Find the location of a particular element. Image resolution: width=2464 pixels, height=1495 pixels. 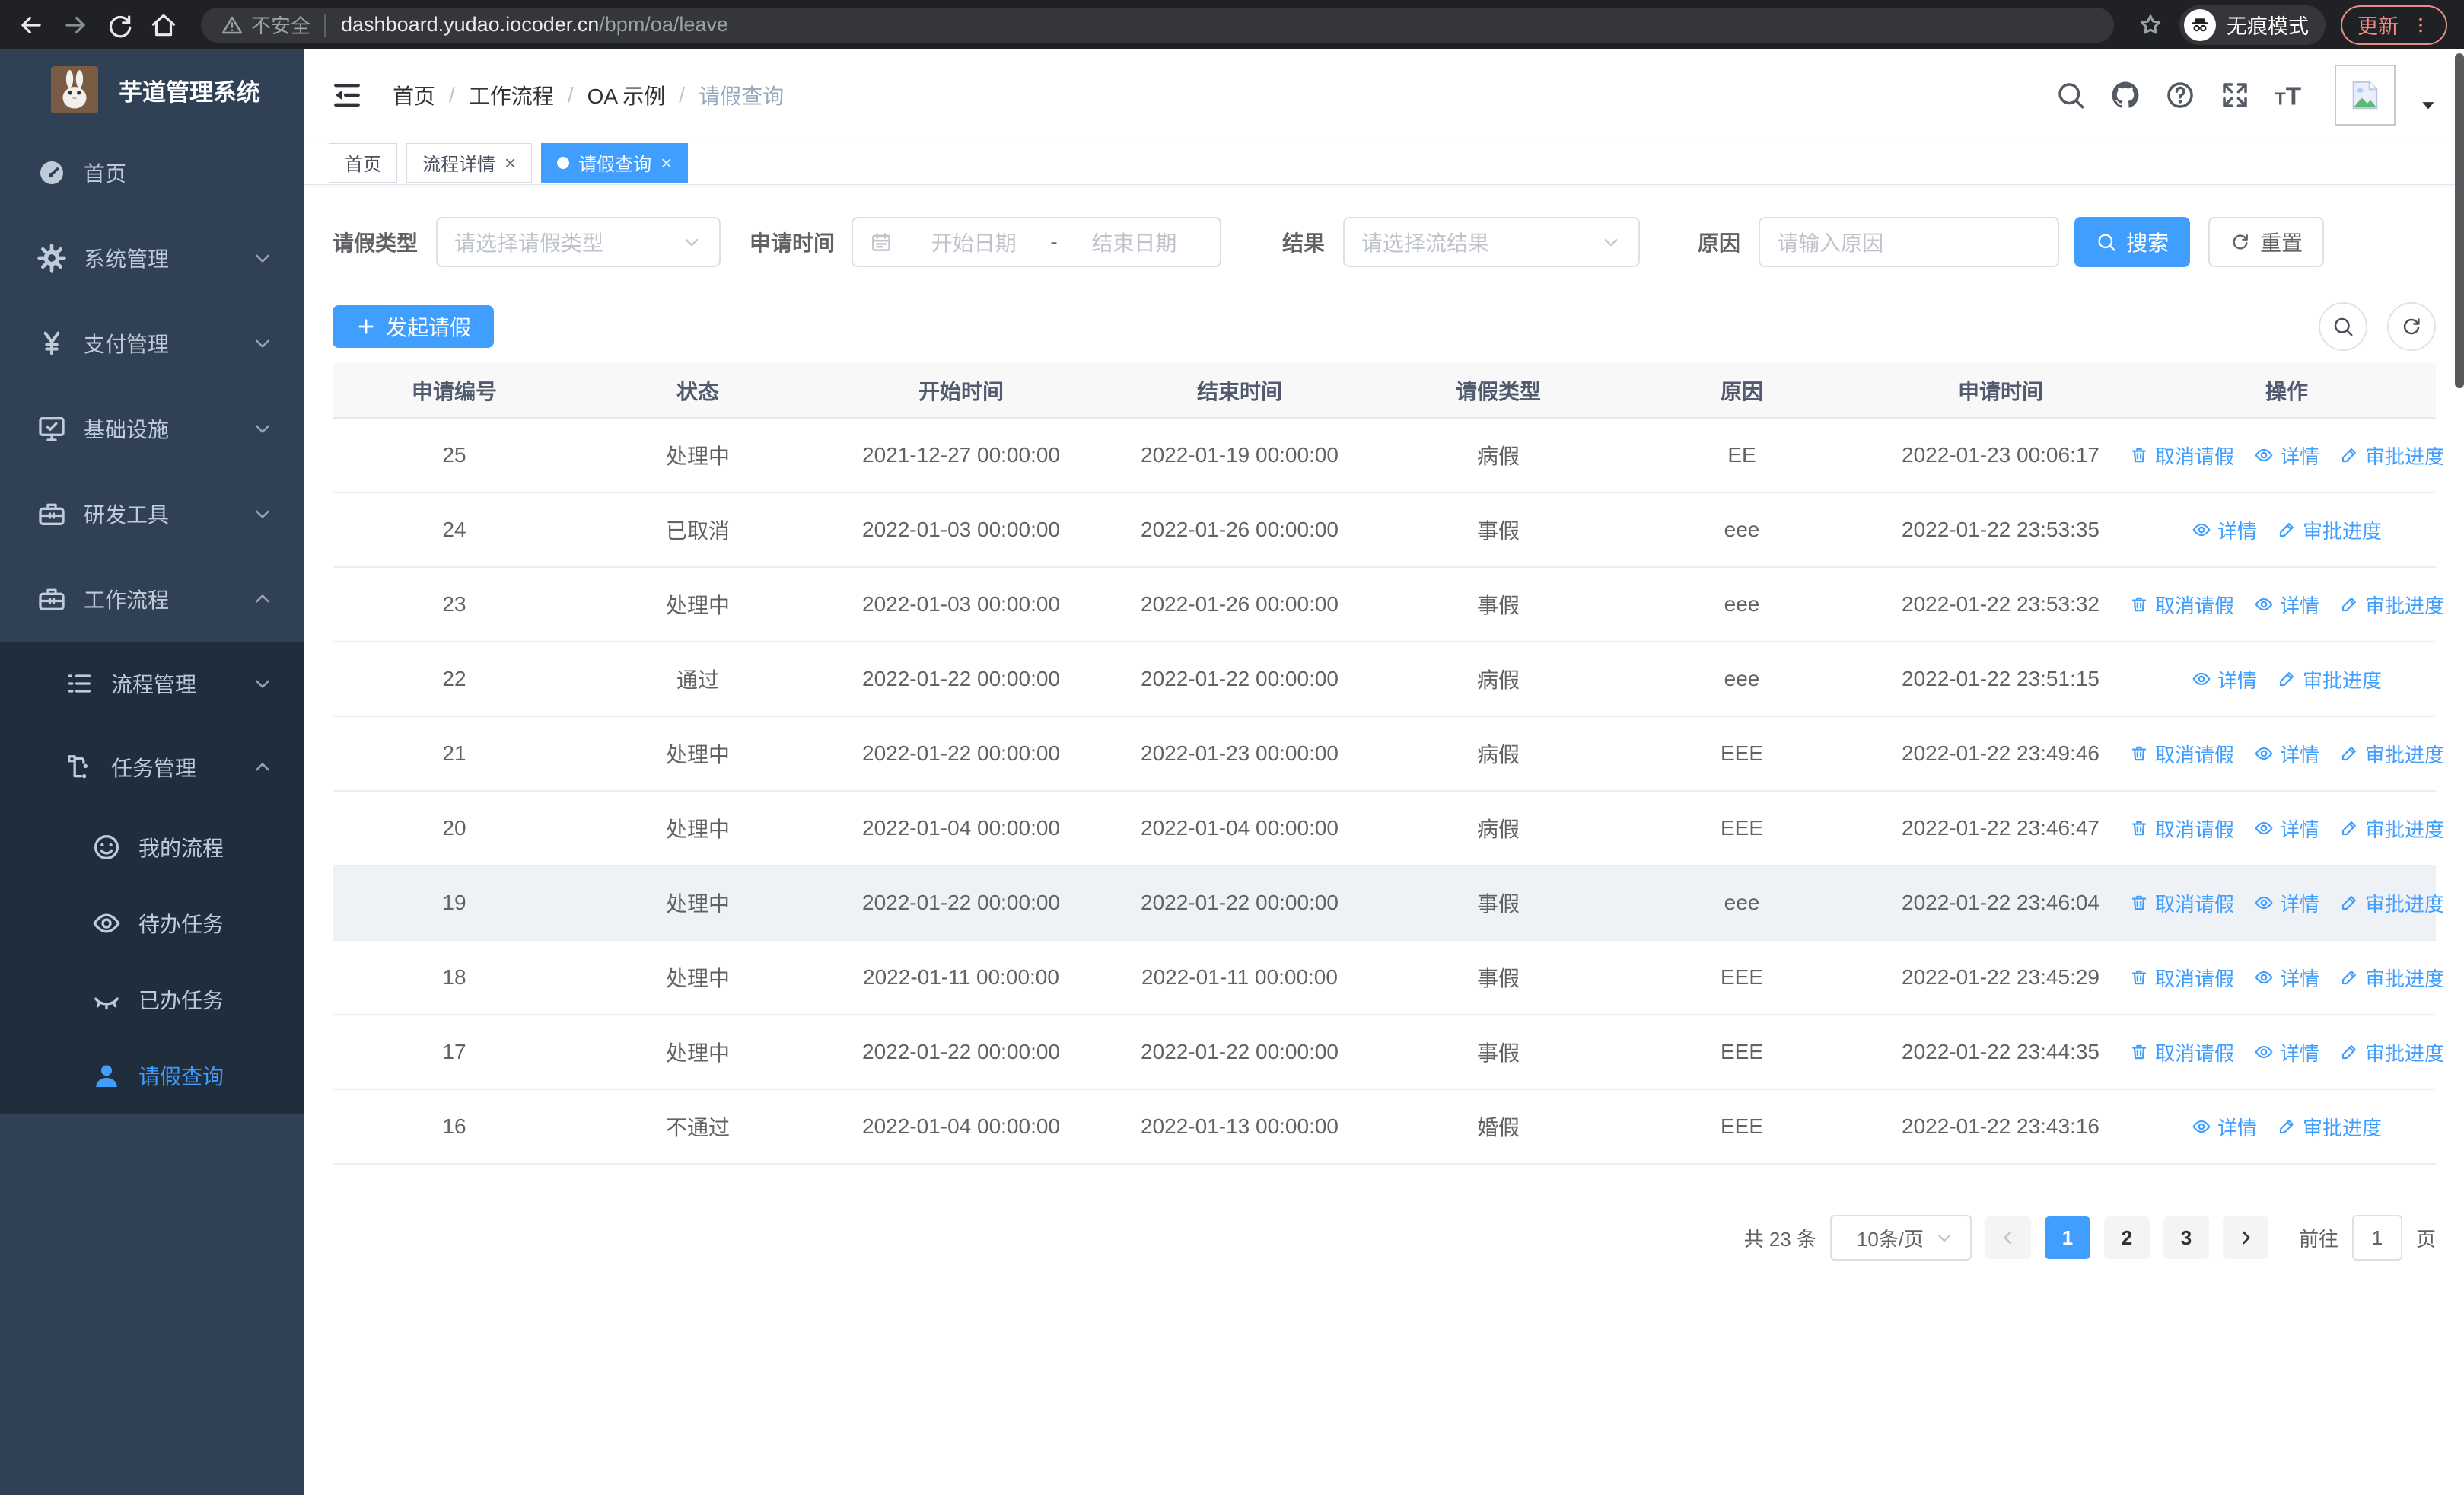

breadcrumb-item: 首页 is located at coordinates (414, 95).